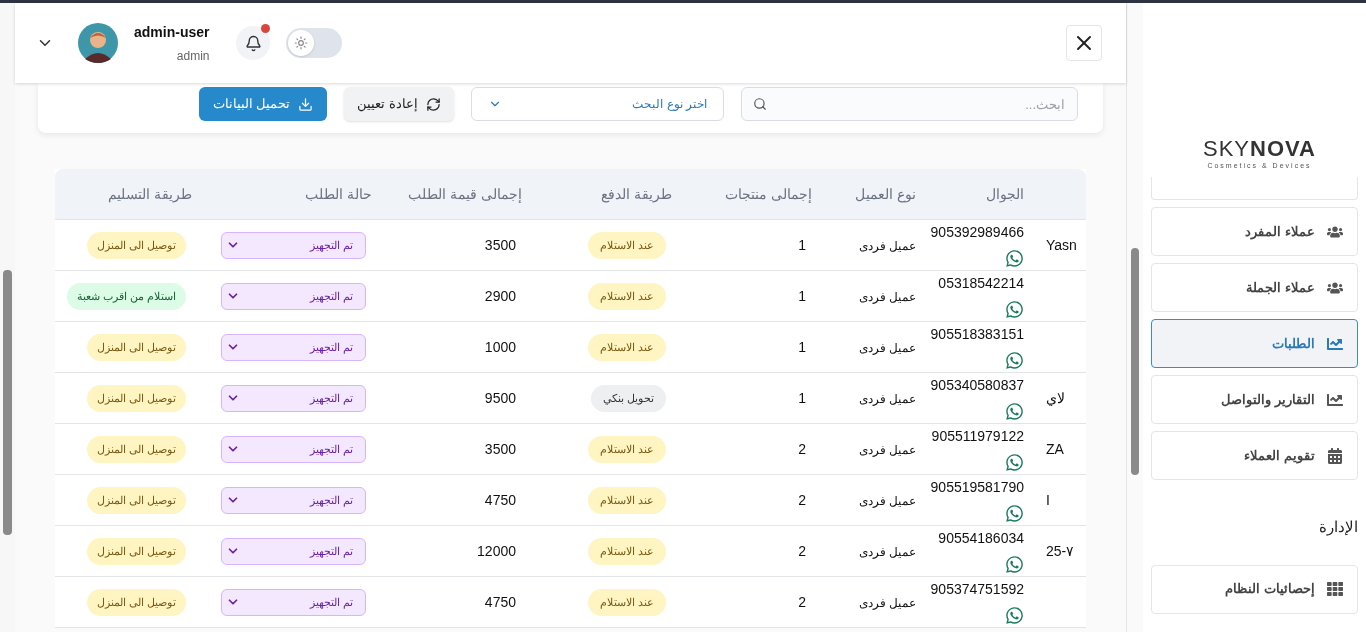 Image resolution: width=1366 pixels, height=632 pixels. Describe the element at coordinates (1254, 343) in the screenshot. I see `nav-item: الطلبات` at that location.